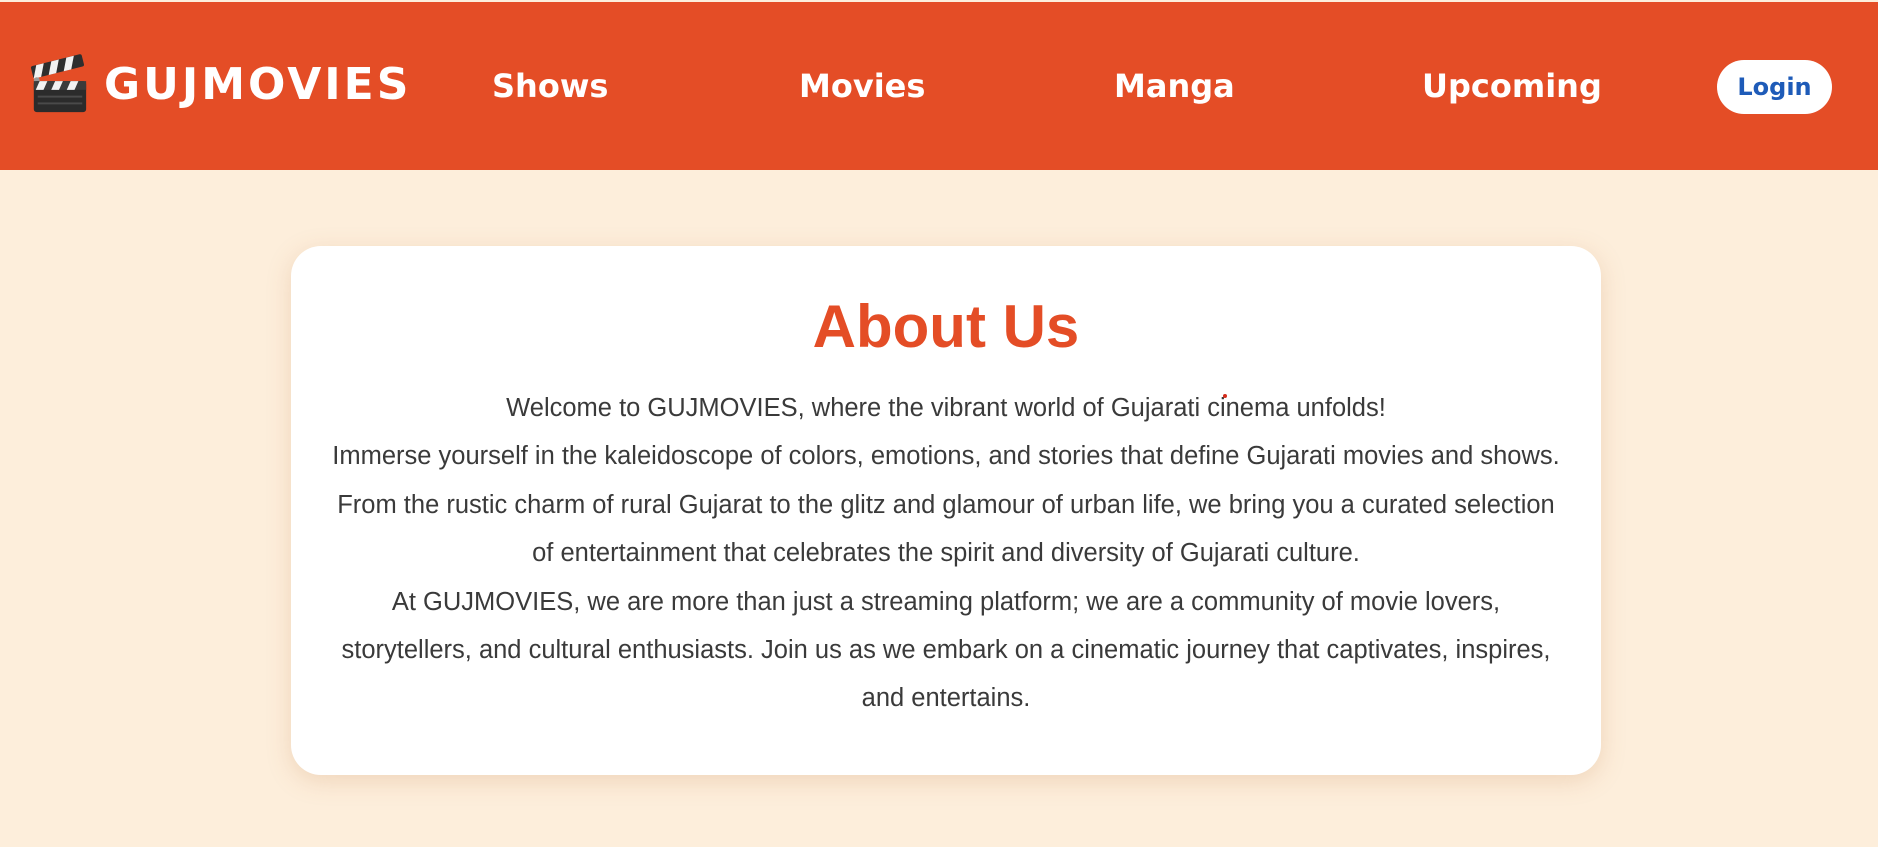  What do you see at coordinates (550, 86) in the screenshot?
I see `nav-link-shows: Shows` at bounding box center [550, 86].